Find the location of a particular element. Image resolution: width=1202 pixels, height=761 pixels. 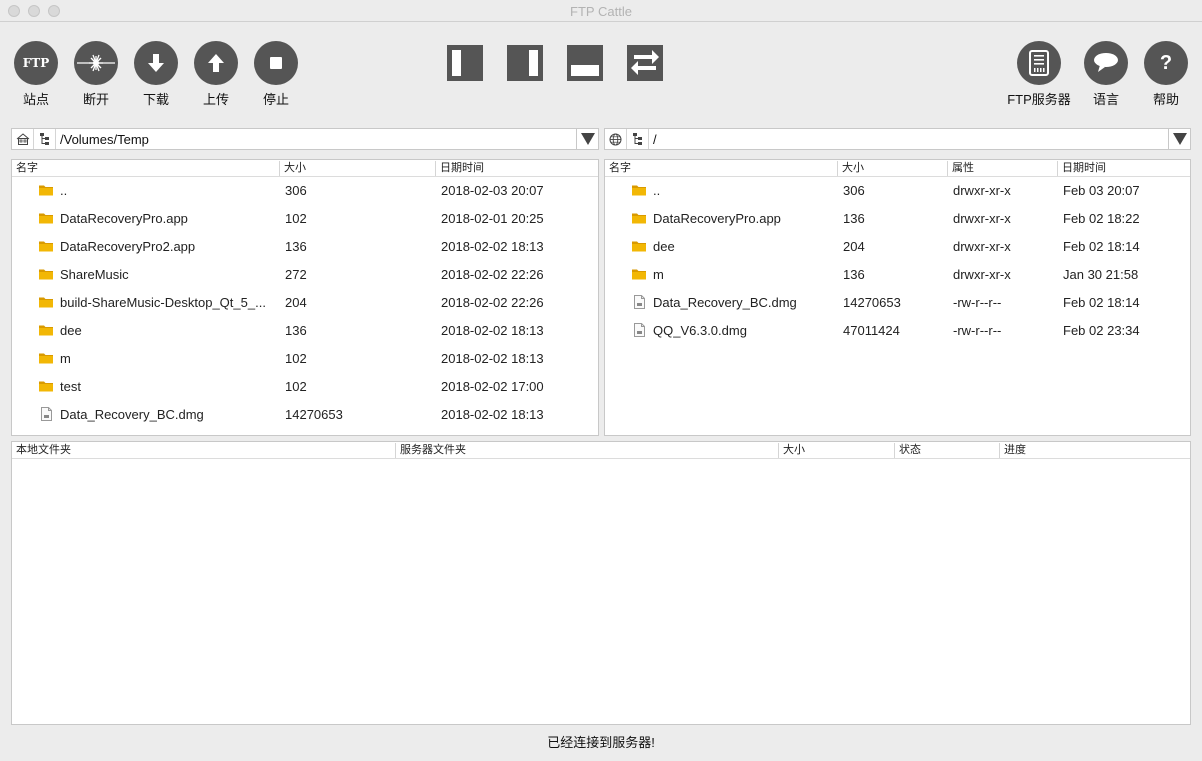

file-name: m is located at coordinates (658, 274).